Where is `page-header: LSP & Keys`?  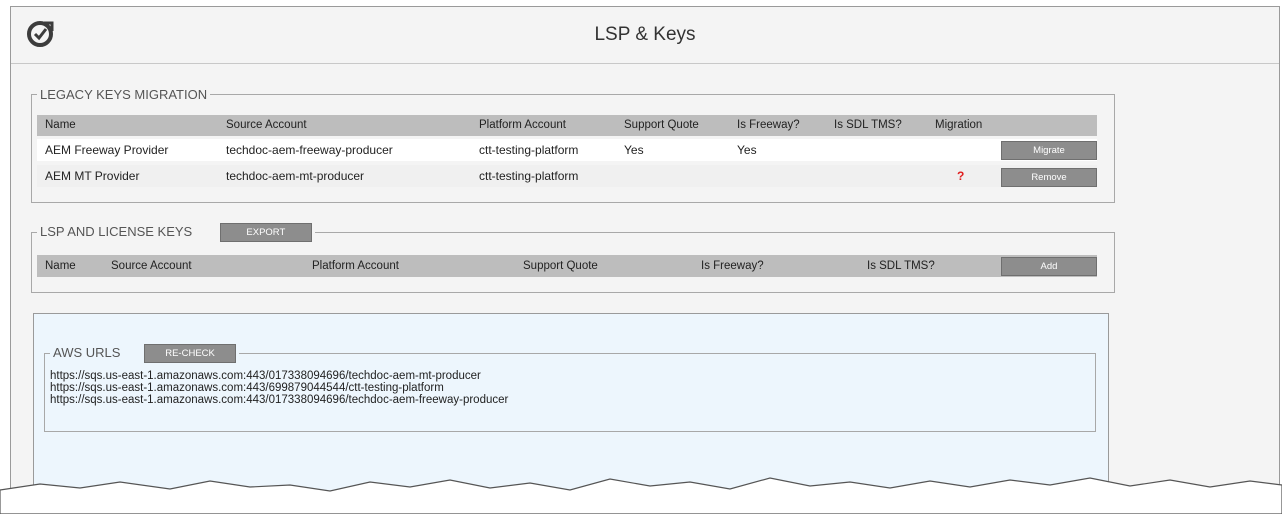
page-header: LSP & Keys is located at coordinates (645, 35).